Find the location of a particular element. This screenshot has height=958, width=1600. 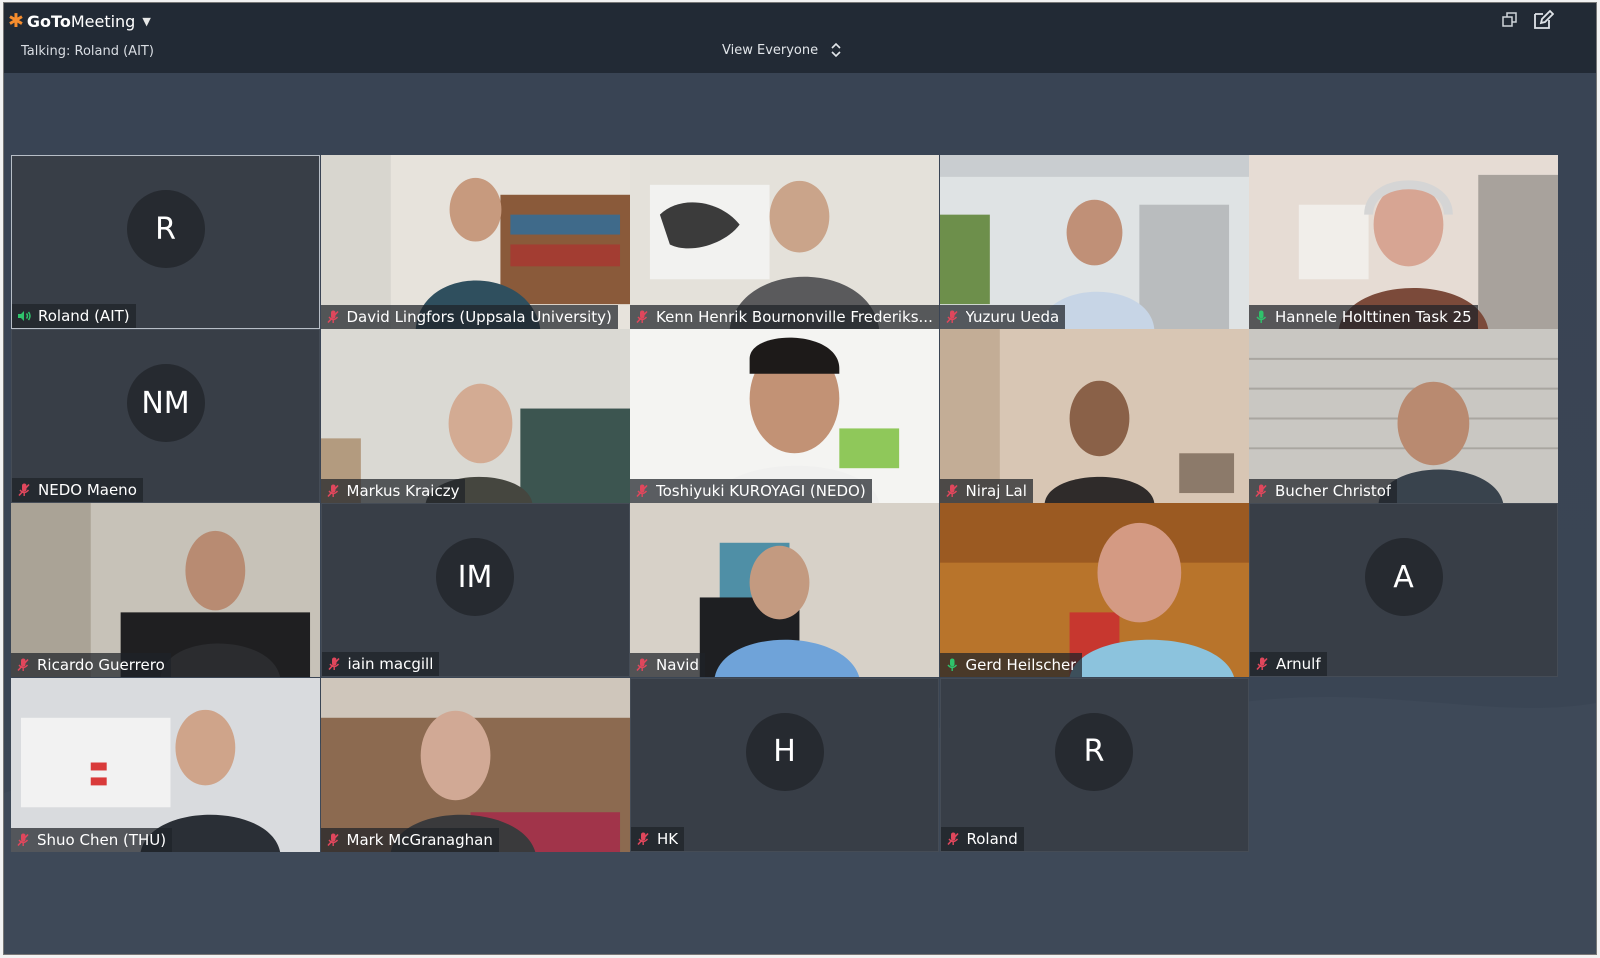

participant-name-tag: Gerd Heilscher is located at coordinates (1011, 665).